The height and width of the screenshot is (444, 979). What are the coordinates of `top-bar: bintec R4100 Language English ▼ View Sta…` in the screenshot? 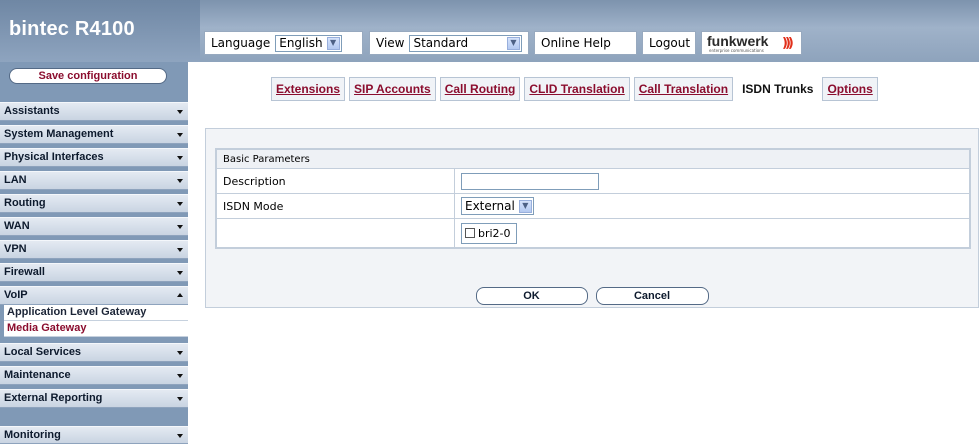 It's located at (489, 31).